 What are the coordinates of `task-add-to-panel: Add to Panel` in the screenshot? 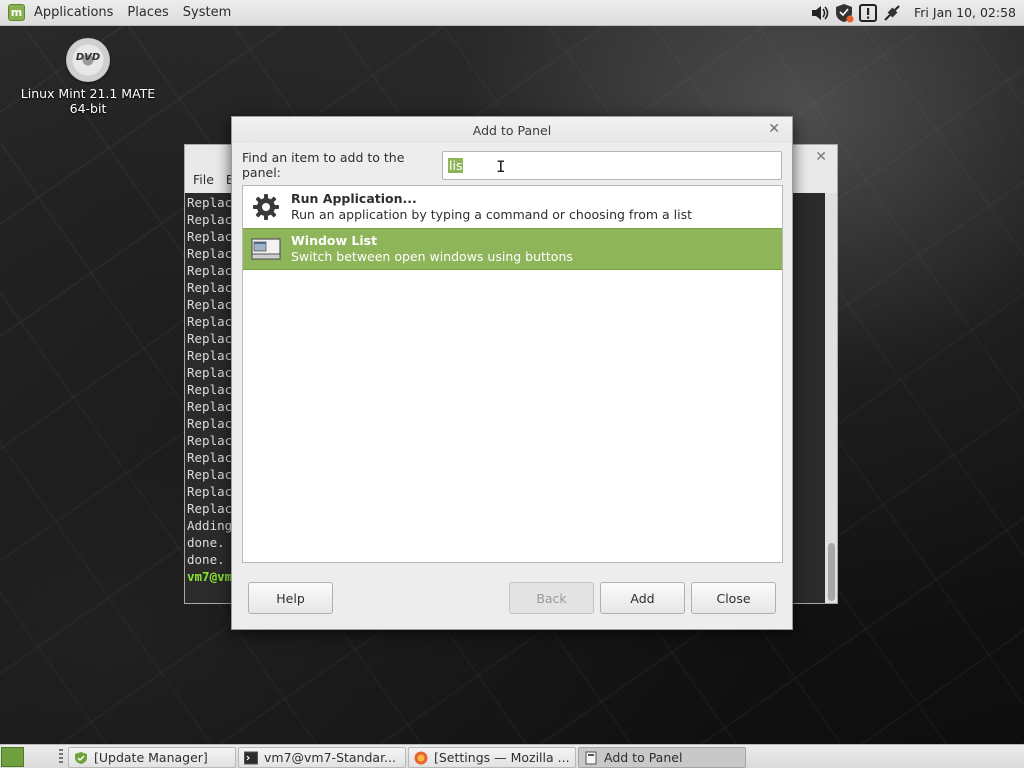 It's located at (662, 757).